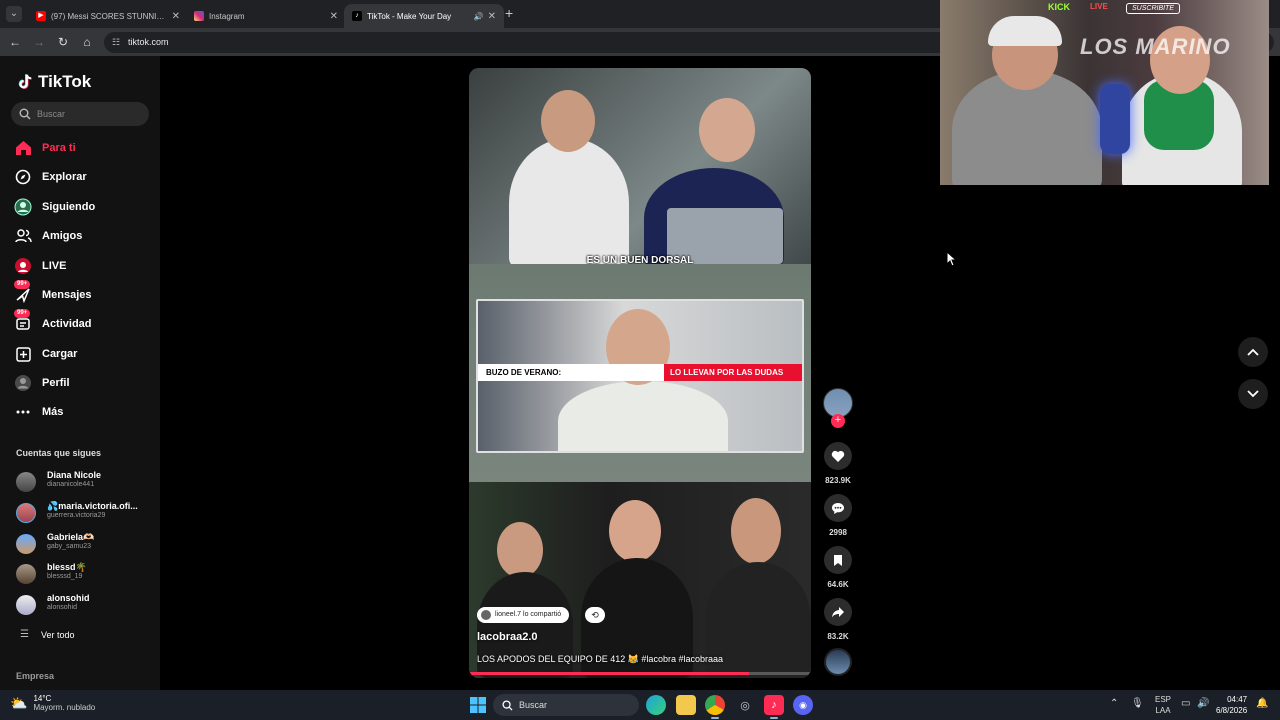  What do you see at coordinates (86, 575) in the screenshot?
I see `followed-account: blessd🌴 blesssd_19` at bounding box center [86, 575].